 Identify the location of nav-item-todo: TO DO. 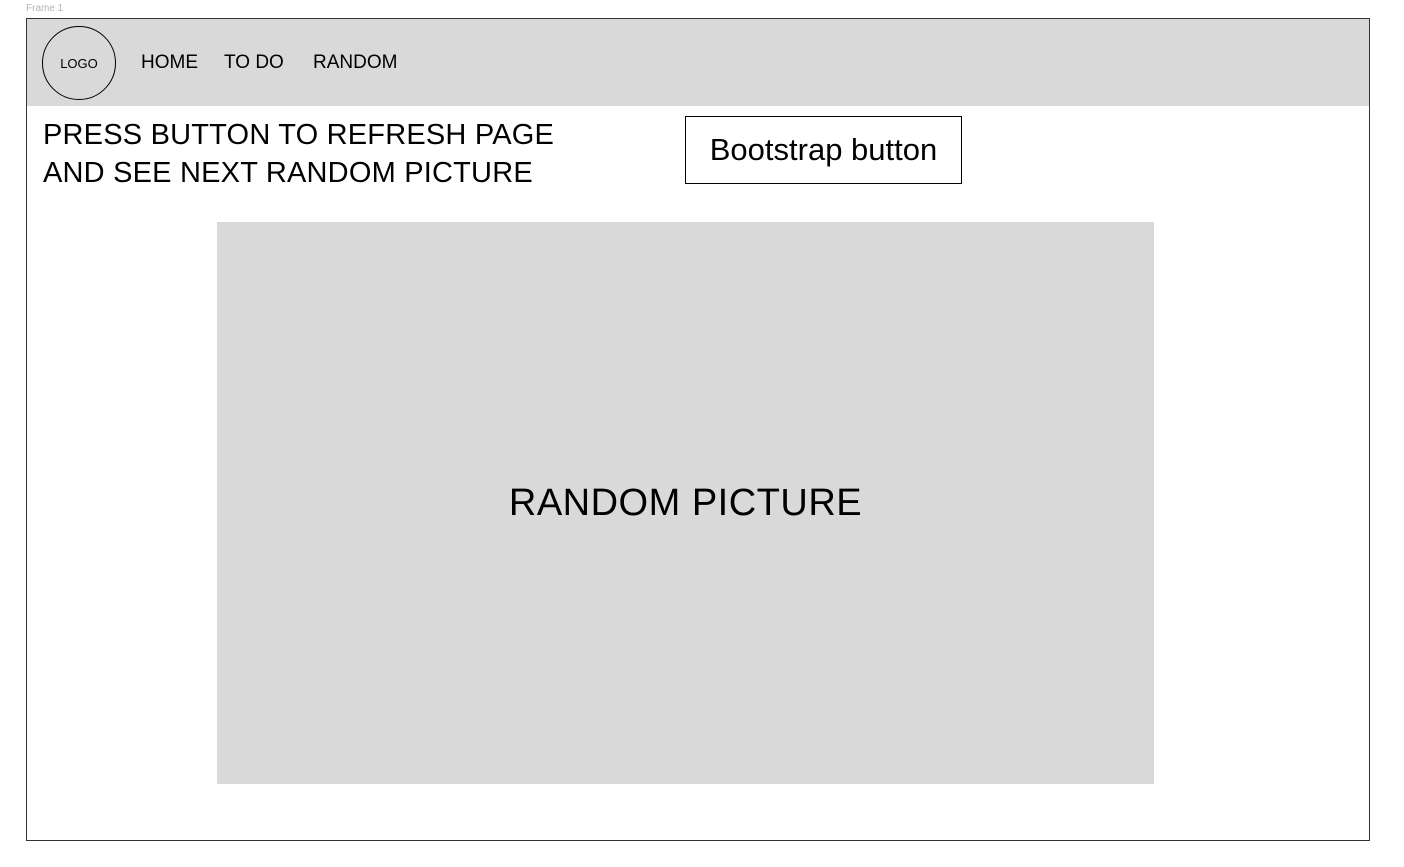
(254, 63).